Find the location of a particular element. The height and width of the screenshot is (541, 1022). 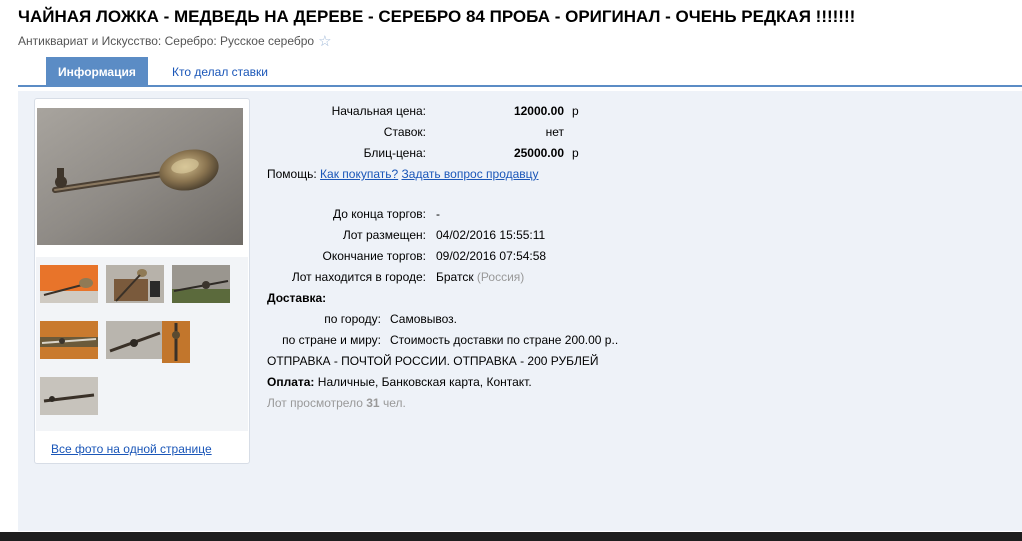

city-label: Лот находится в городе: is located at coordinates (358, 277).